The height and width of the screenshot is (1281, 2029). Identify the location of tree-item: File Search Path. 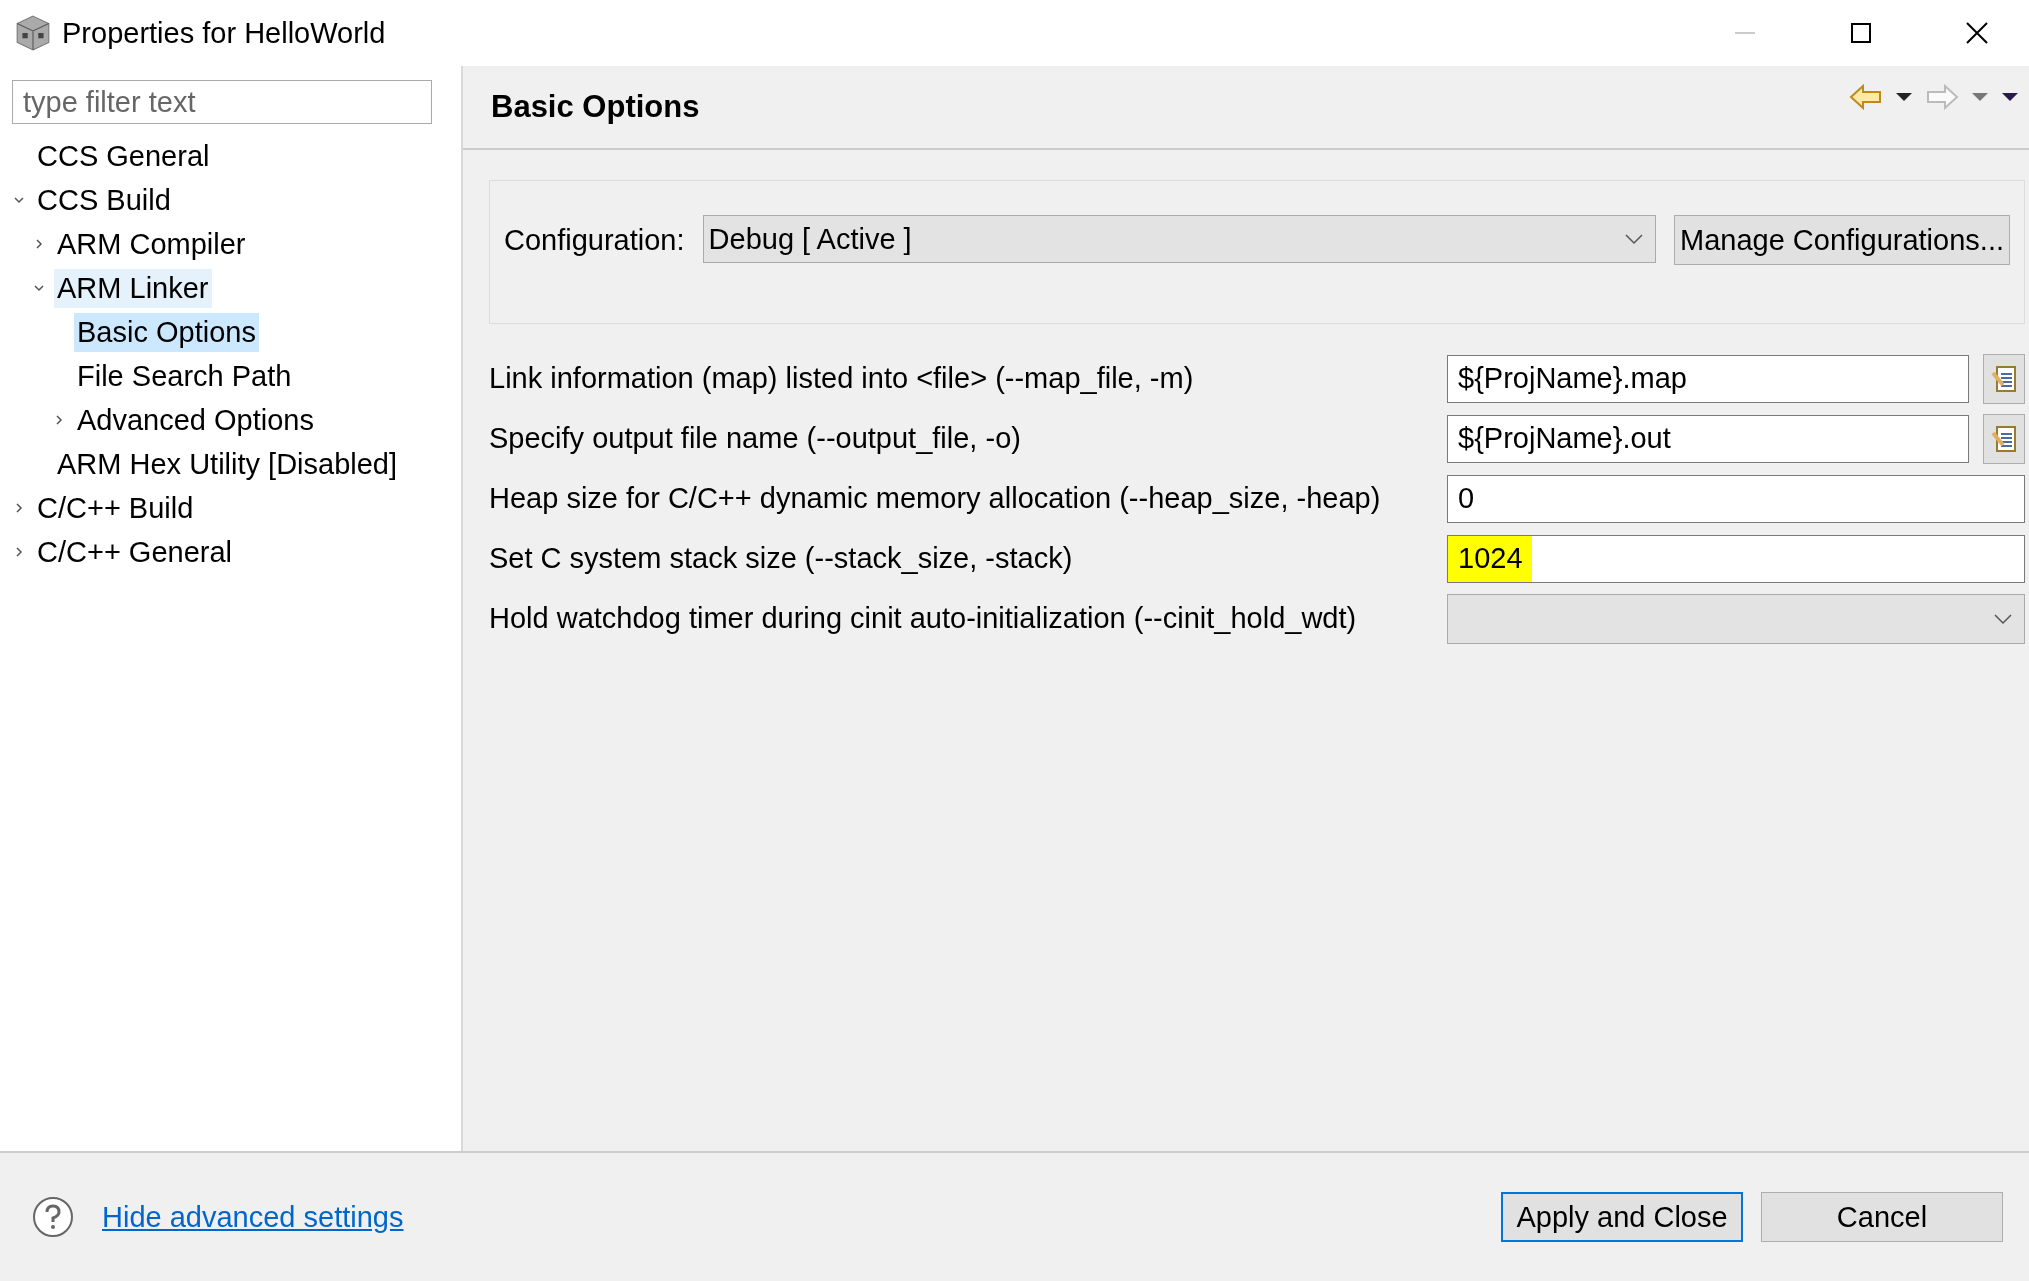
(184, 376).